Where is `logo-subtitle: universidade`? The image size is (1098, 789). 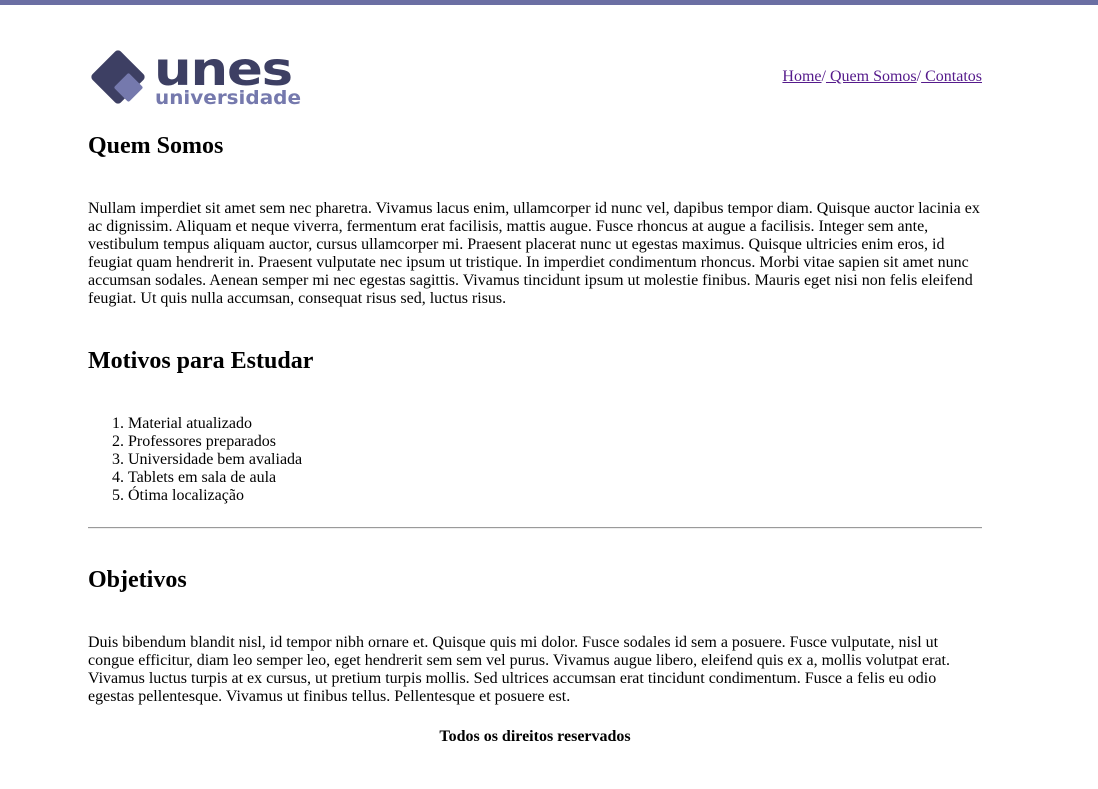 logo-subtitle: universidade is located at coordinates (228, 97).